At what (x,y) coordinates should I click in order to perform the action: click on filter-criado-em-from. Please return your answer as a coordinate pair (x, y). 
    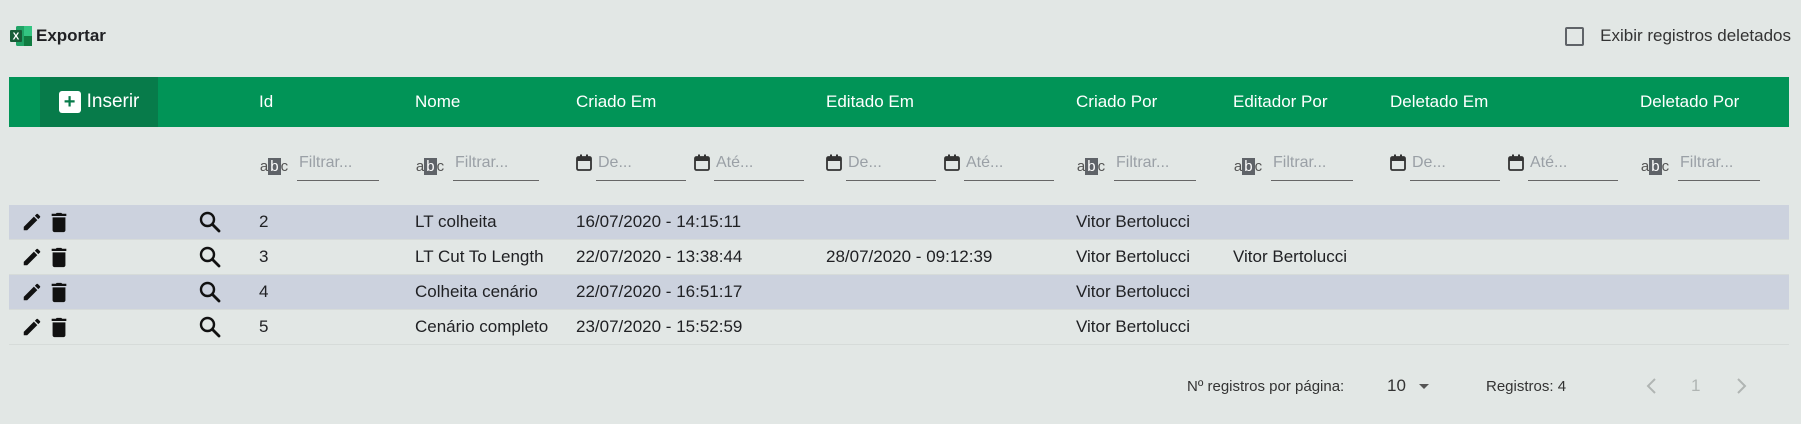
    Looking at the image, I should click on (631, 164).